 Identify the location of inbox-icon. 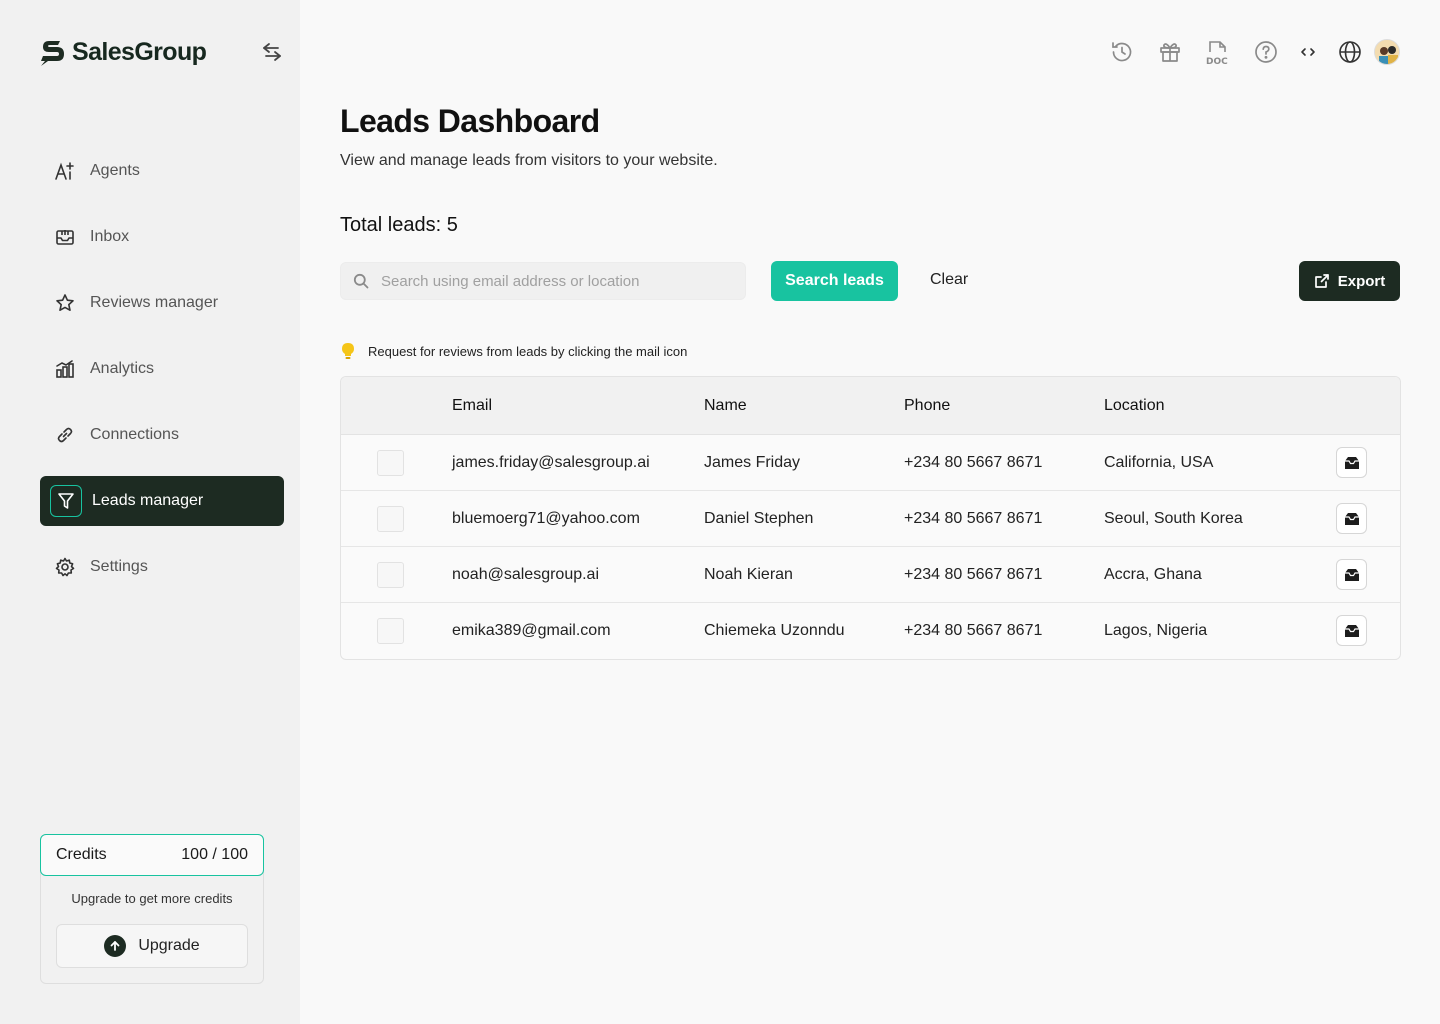
(65, 237).